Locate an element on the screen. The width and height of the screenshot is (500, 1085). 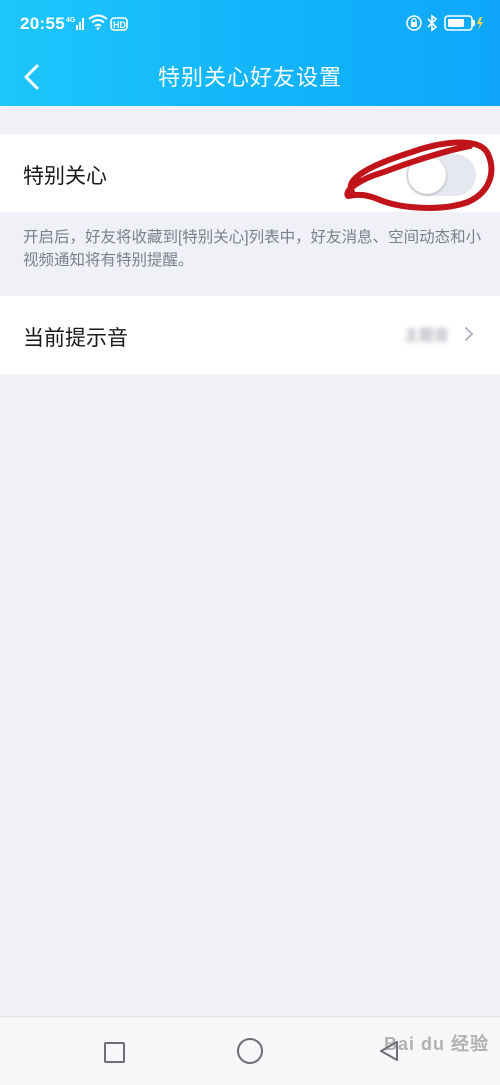
tone-label: 当前提示音 is located at coordinates (75, 338).